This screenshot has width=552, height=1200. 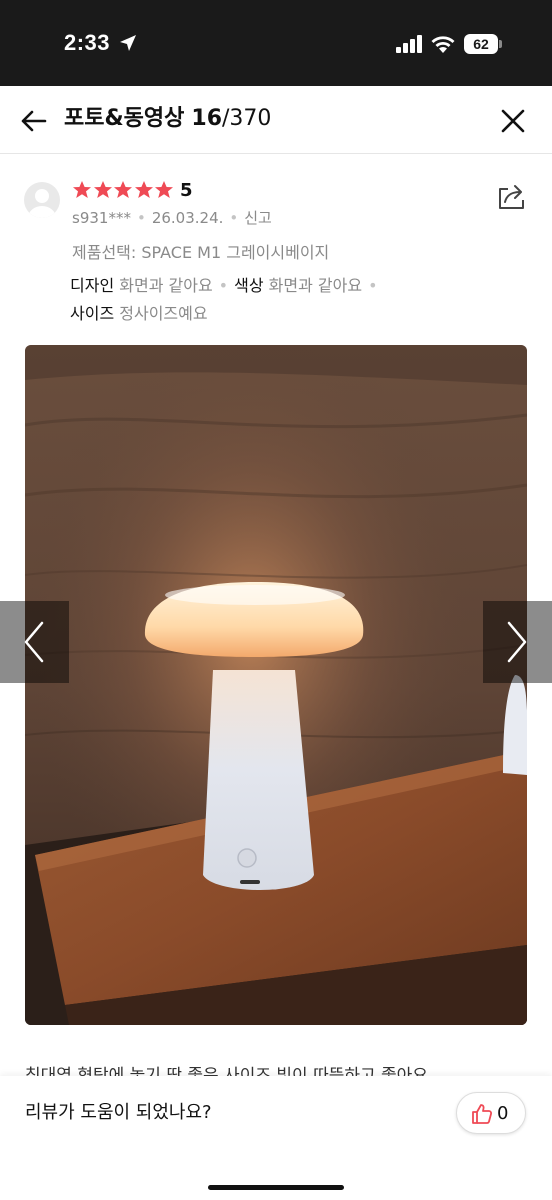 What do you see at coordinates (118, 1112) in the screenshot?
I see `helpful-question: 리뷰가 도움이 되었나요?` at bounding box center [118, 1112].